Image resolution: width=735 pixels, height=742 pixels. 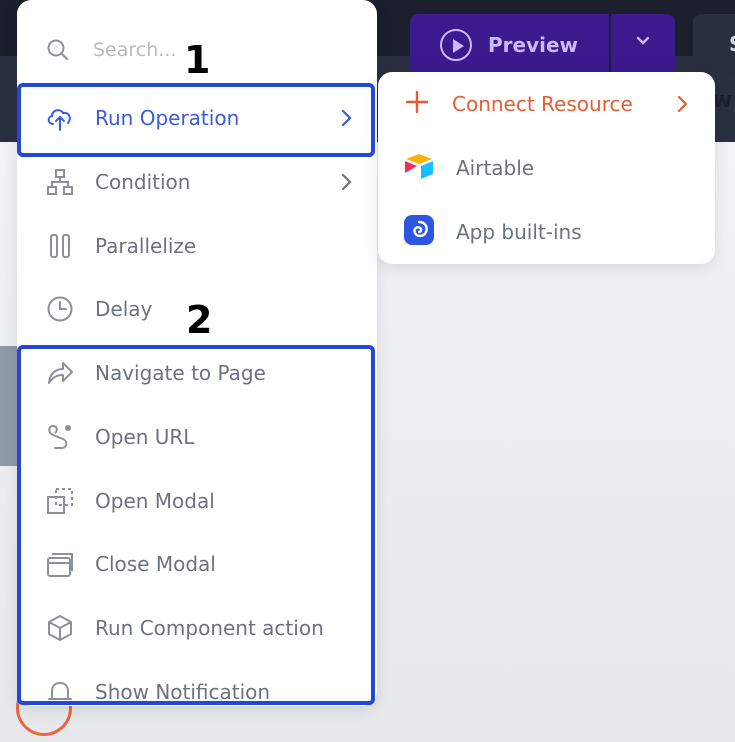 What do you see at coordinates (643, 42) in the screenshot?
I see `chevron-down-icon` at bounding box center [643, 42].